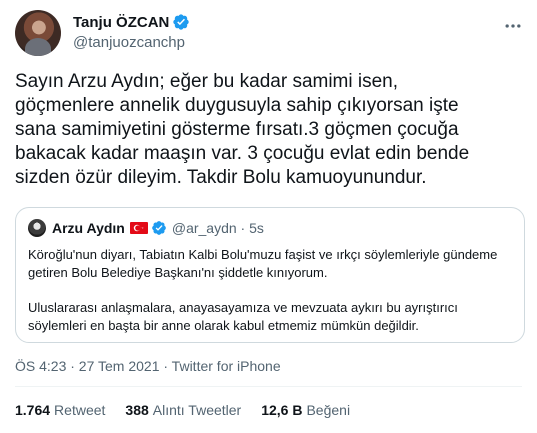  What do you see at coordinates (269, 33) in the screenshot?
I see `tweet-header: Tanju ÖZCAN @tanjuozcanchp` at bounding box center [269, 33].